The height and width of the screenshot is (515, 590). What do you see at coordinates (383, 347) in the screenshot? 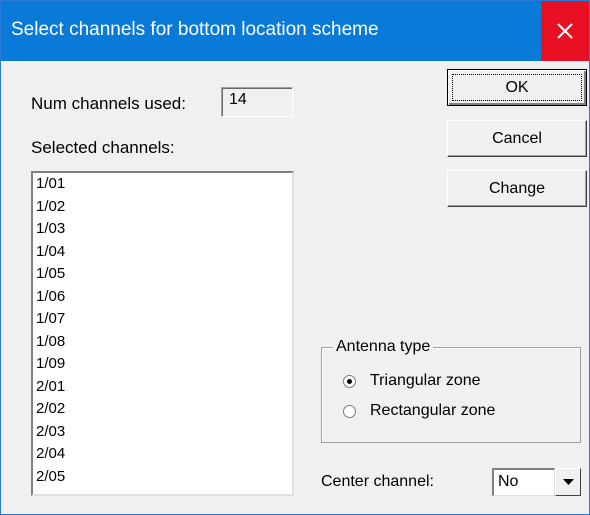
I see `antenna-type-legend: Antenna type` at bounding box center [383, 347].